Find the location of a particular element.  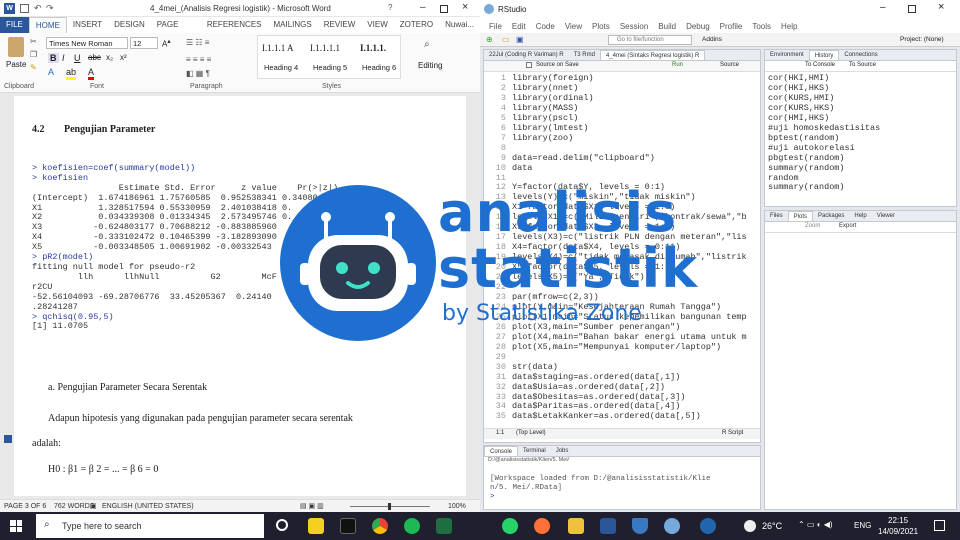

taskbar-search-box: ⌕ Type here to search is located at coordinates (150, 526).